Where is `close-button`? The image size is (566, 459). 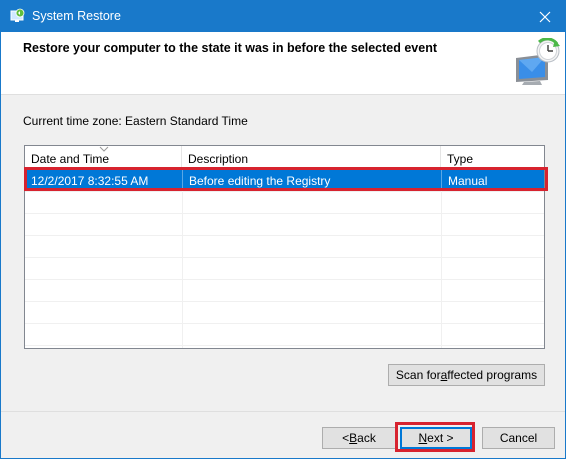
close-button is located at coordinates (545, 16).